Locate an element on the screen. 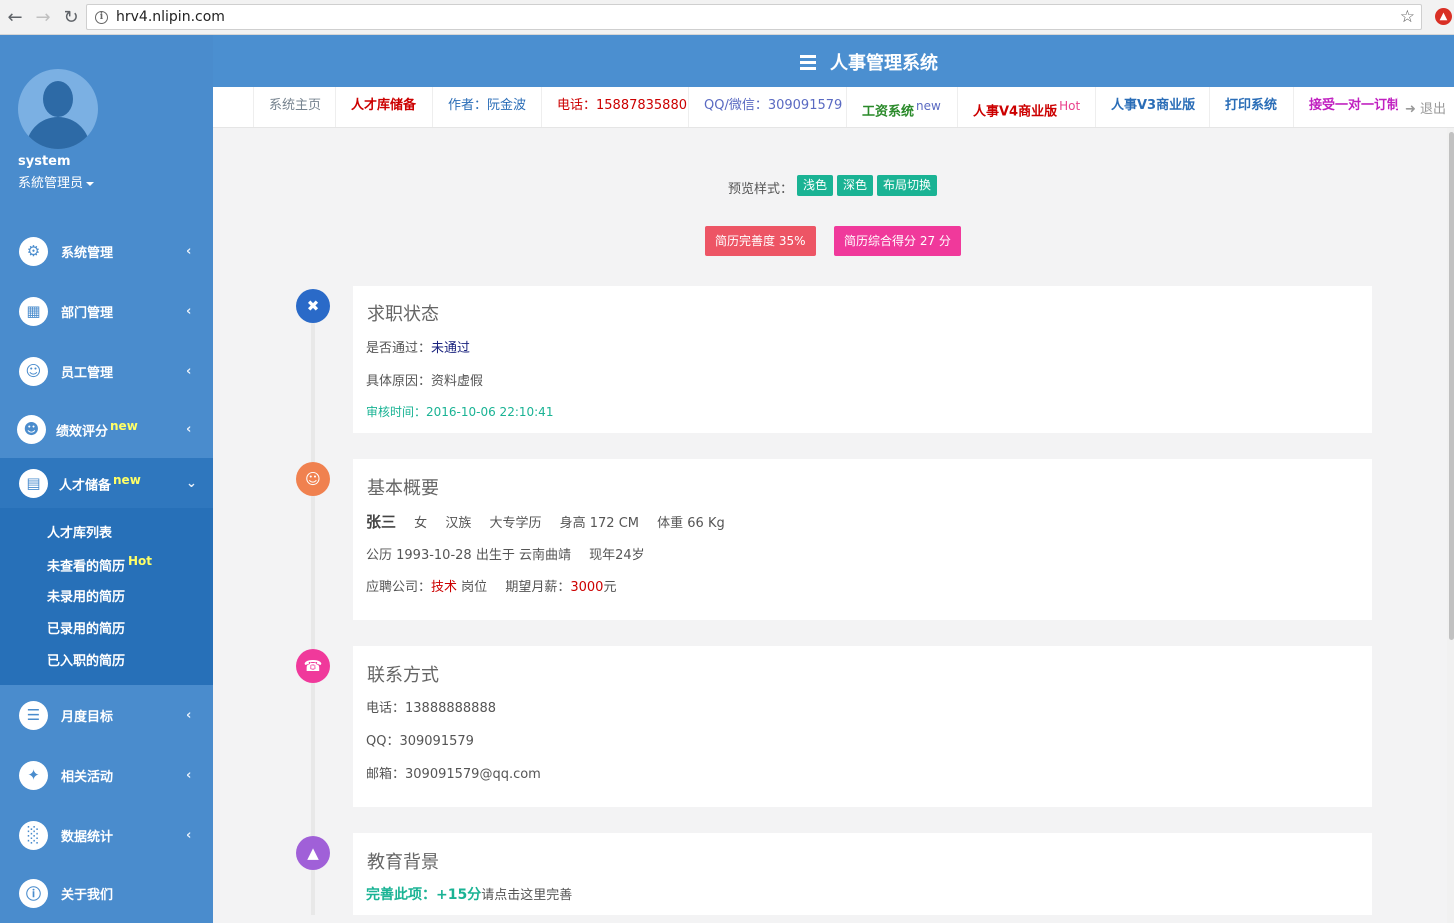  resume-score-badge: 简历综合得分 27 分 is located at coordinates (897, 241).